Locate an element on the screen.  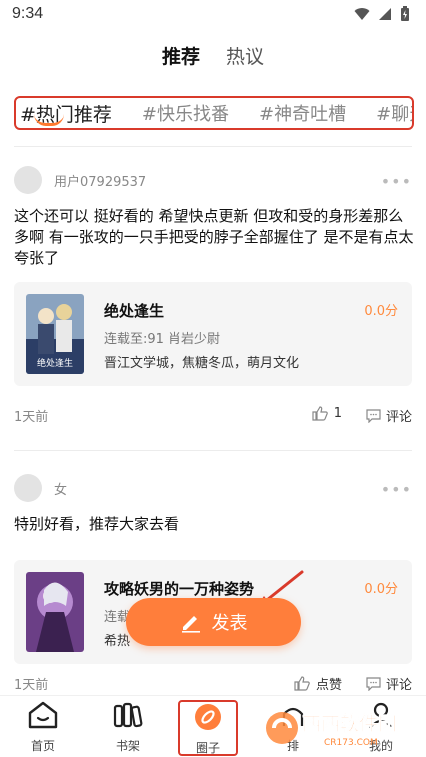
home-icon is located at coordinates (43, 715).